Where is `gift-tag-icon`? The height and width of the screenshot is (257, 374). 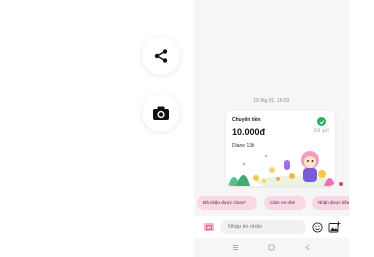 gift-tag-icon is located at coordinates (209, 227).